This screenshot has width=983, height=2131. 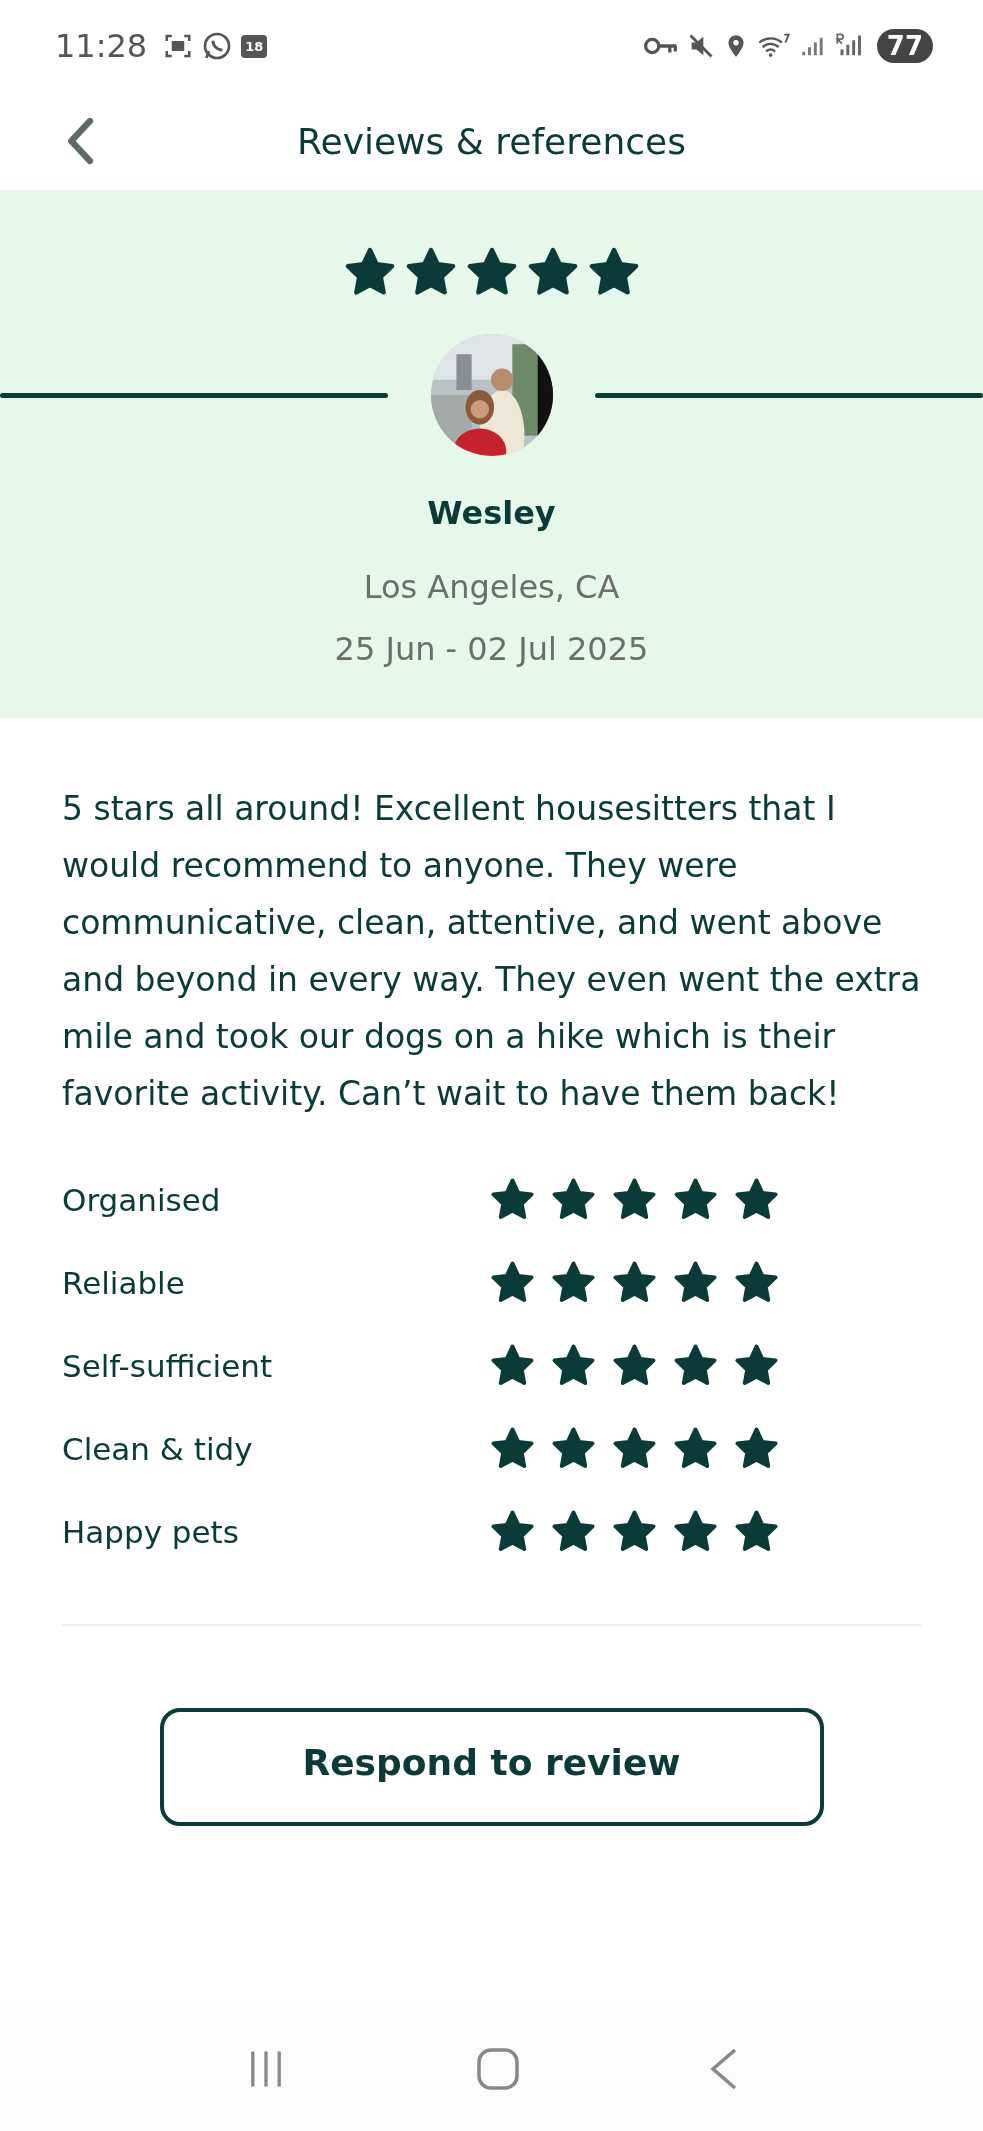 What do you see at coordinates (151, 1531) in the screenshot?
I see `rating-label: Happy pets` at bounding box center [151, 1531].